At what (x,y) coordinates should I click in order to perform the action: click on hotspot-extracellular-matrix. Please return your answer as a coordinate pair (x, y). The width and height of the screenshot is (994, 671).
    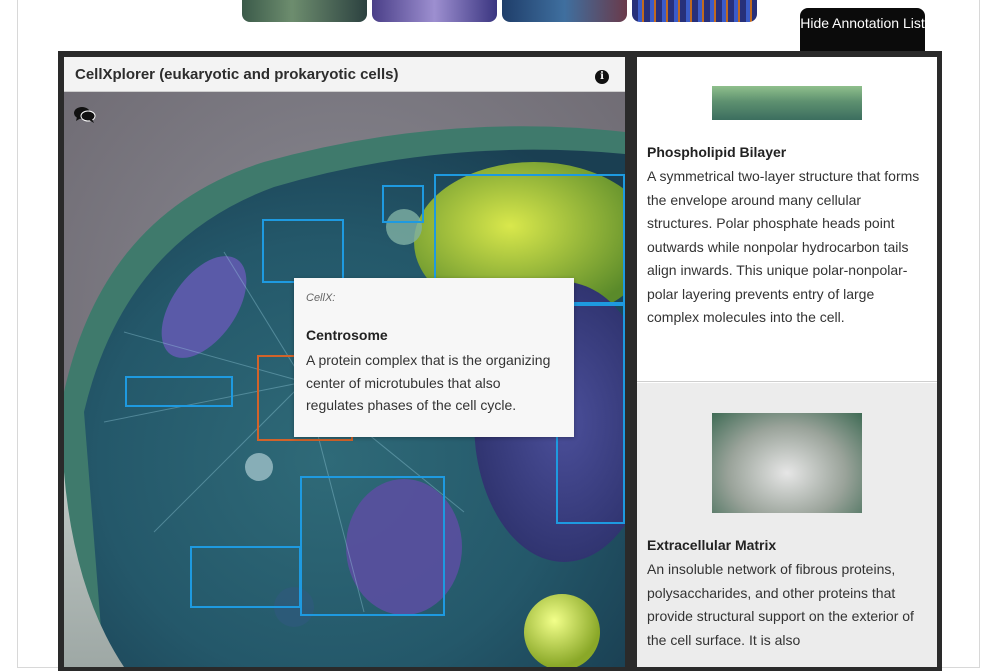
    Looking at the image, I should click on (245, 577).